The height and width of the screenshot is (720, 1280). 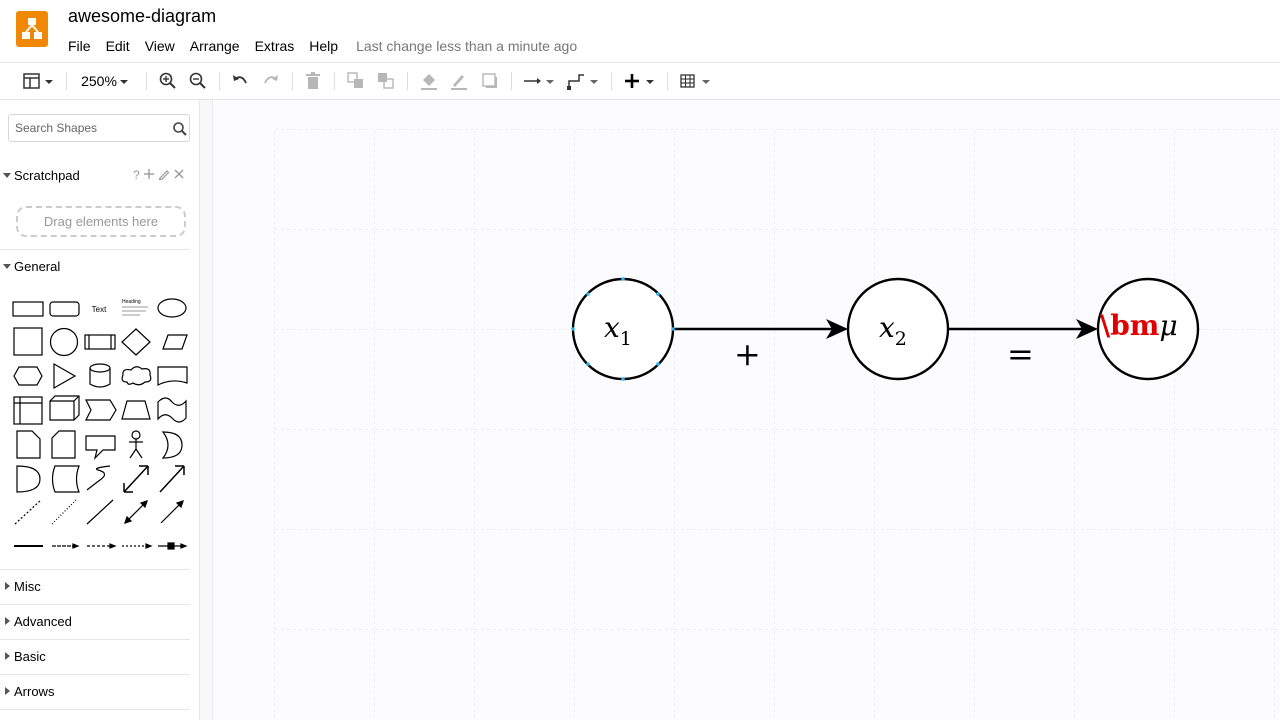 I want to click on rounded-rectangle-shape, so click(x=64, y=309).